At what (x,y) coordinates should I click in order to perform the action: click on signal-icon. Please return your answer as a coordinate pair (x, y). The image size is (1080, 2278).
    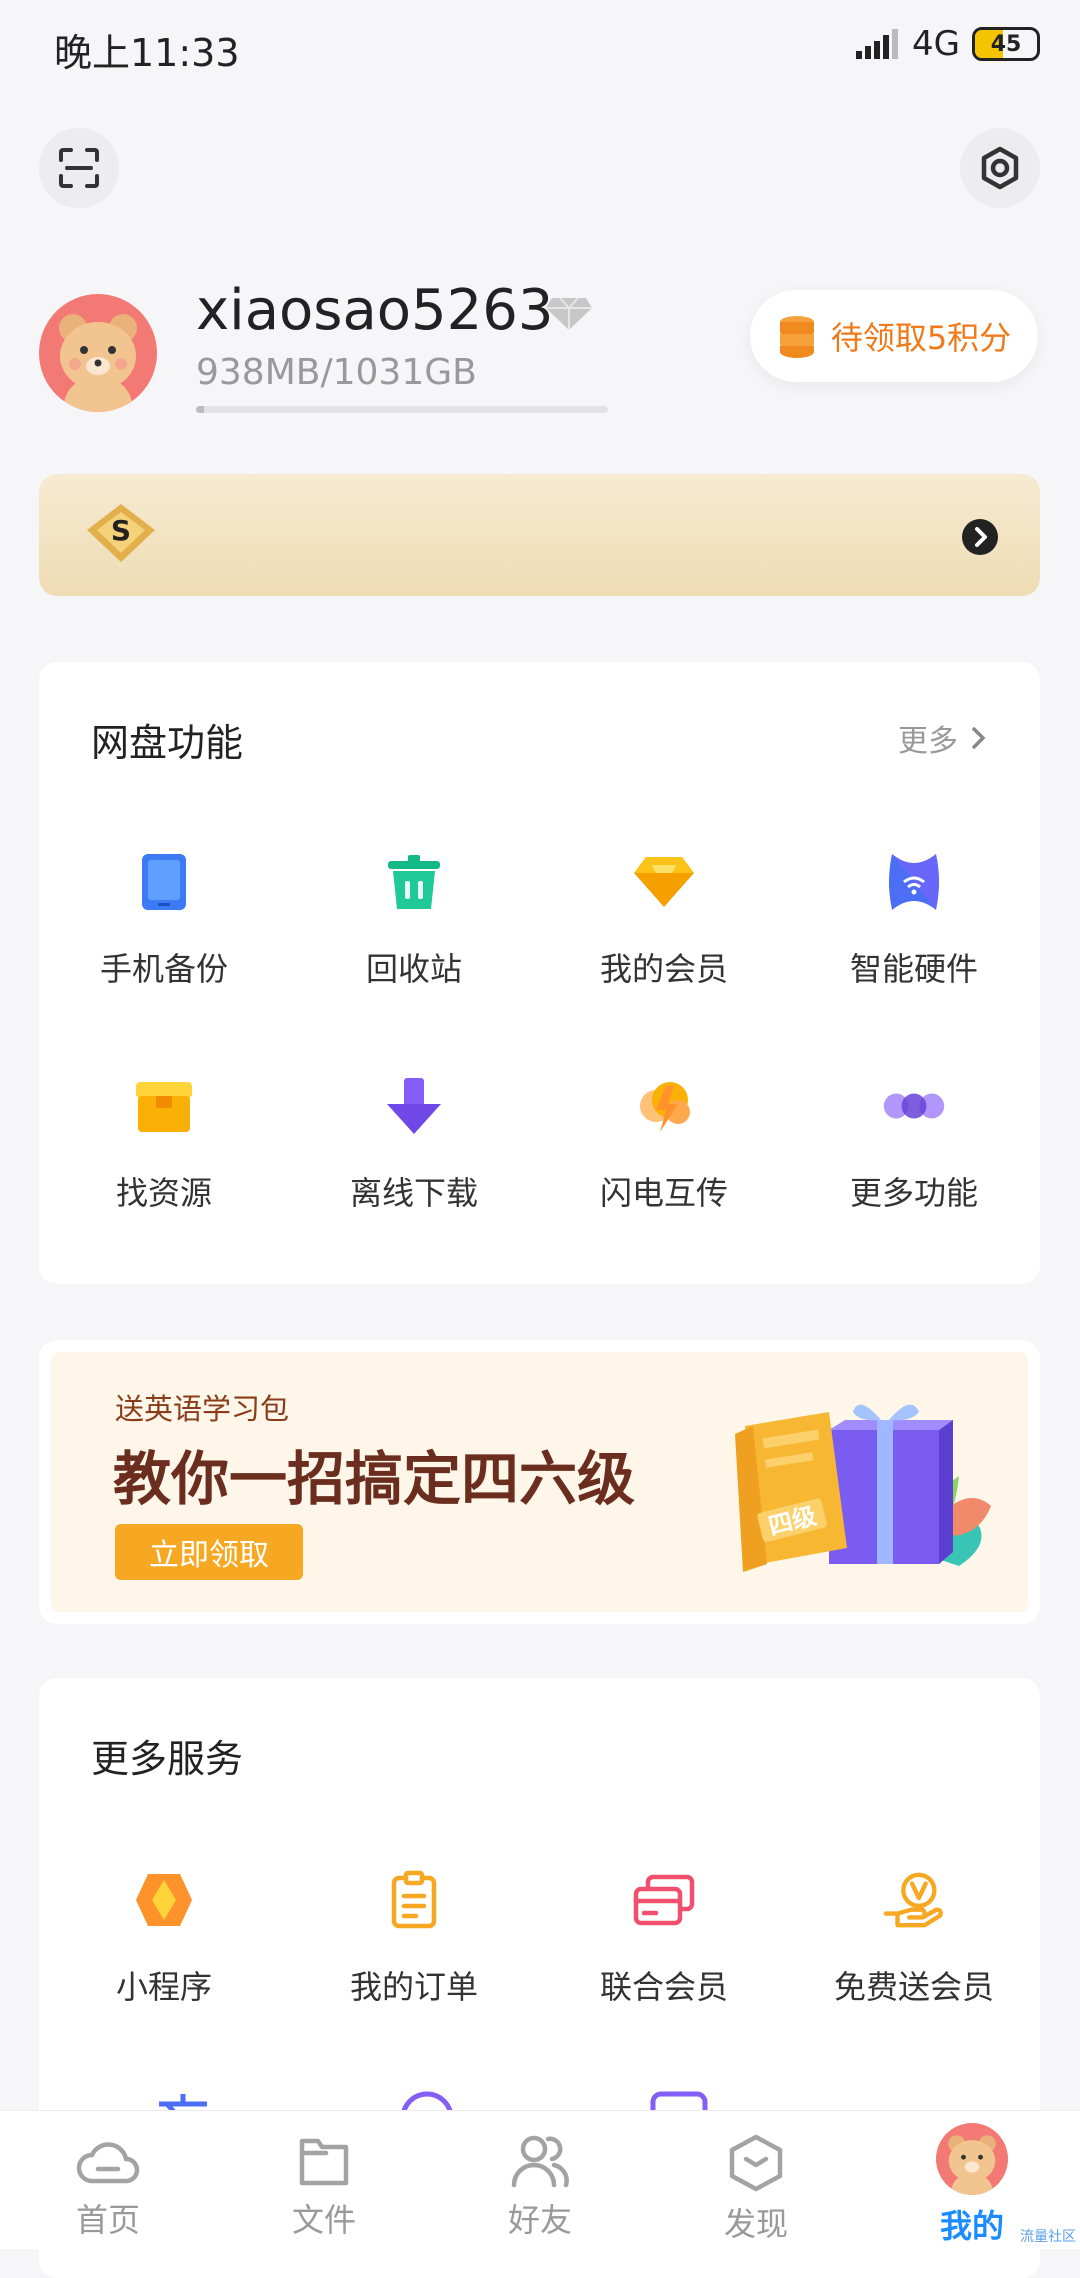
    Looking at the image, I should click on (877, 44).